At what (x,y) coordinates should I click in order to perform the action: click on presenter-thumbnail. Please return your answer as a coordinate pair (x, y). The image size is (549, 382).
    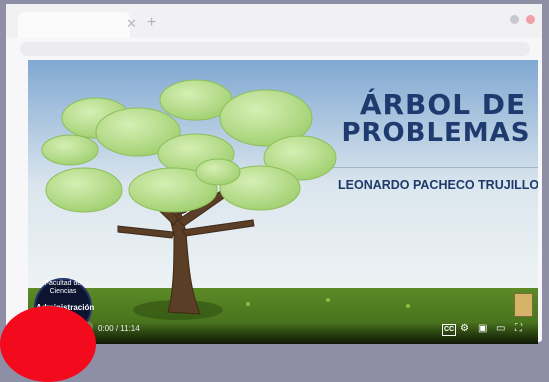
    Looking at the image, I should click on (523, 305).